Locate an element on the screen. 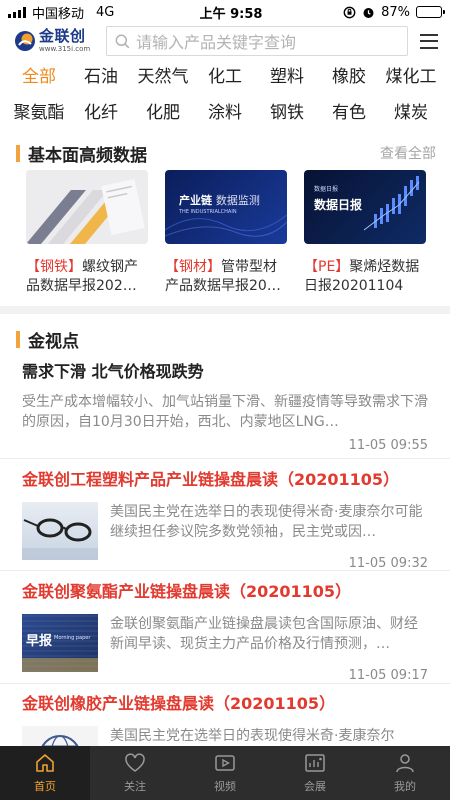  rotation-lock-icon is located at coordinates (349, 12).